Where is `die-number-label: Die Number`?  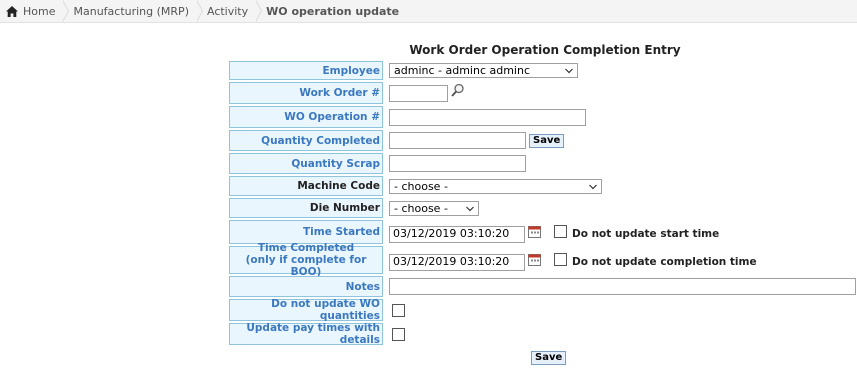
die-number-label: Die Number is located at coordinates (306, 208).